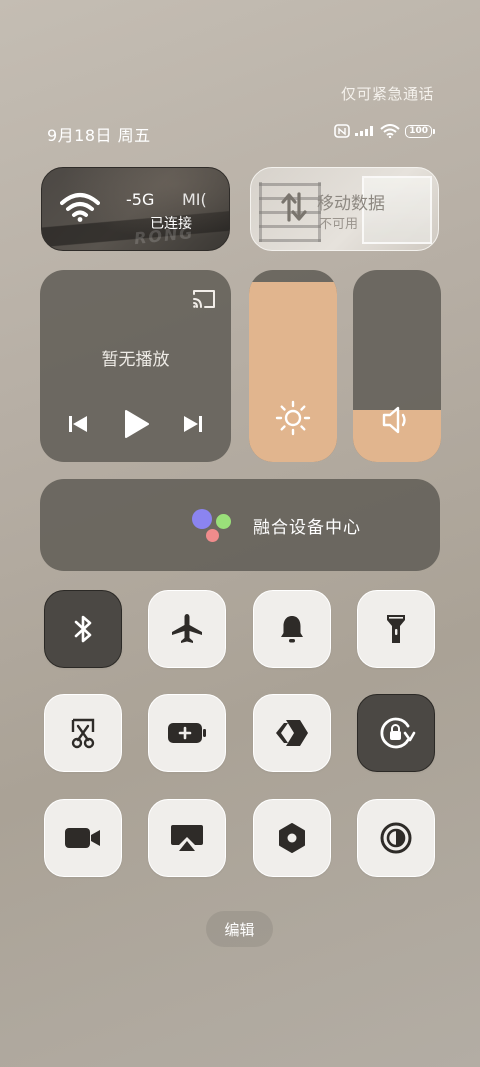 This screenshot has width=480, height=1067. I want to click on toggle-settings-hex, so click(292, 838).